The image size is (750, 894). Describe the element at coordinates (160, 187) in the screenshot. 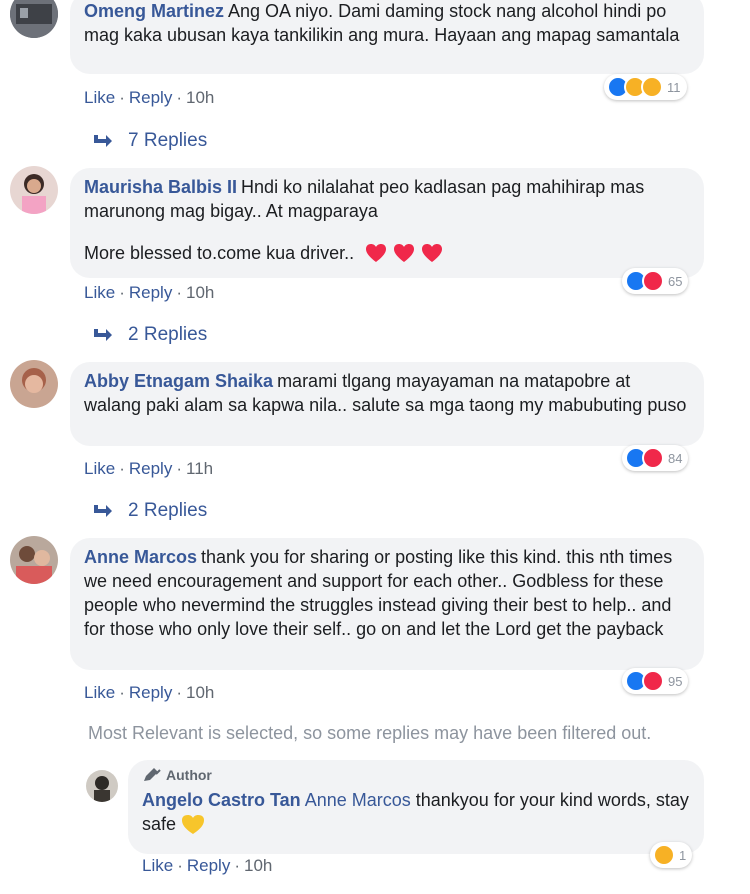

I see `comment-author: Maurisha Balbis II` at that location.